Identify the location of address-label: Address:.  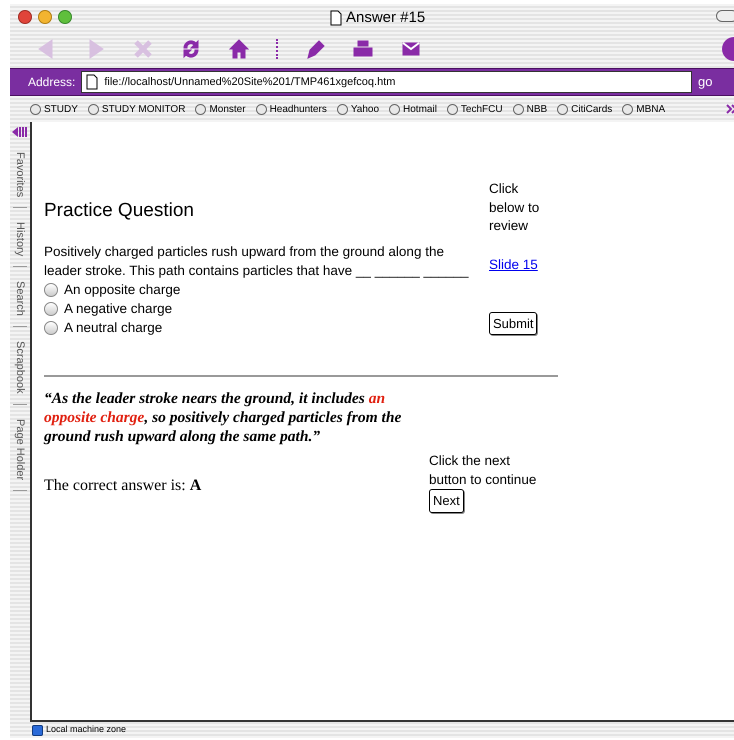
(52, 82).